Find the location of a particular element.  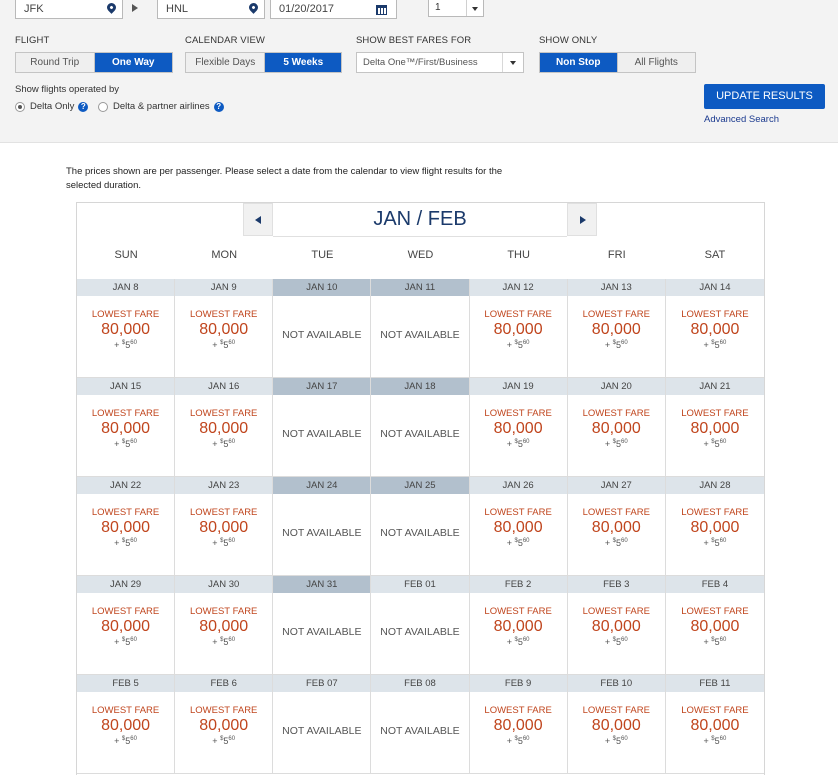

calendar-day-cell: JAN 15 LOWEST FARE 80,000 + $560 is located at coordinates (126, 427).